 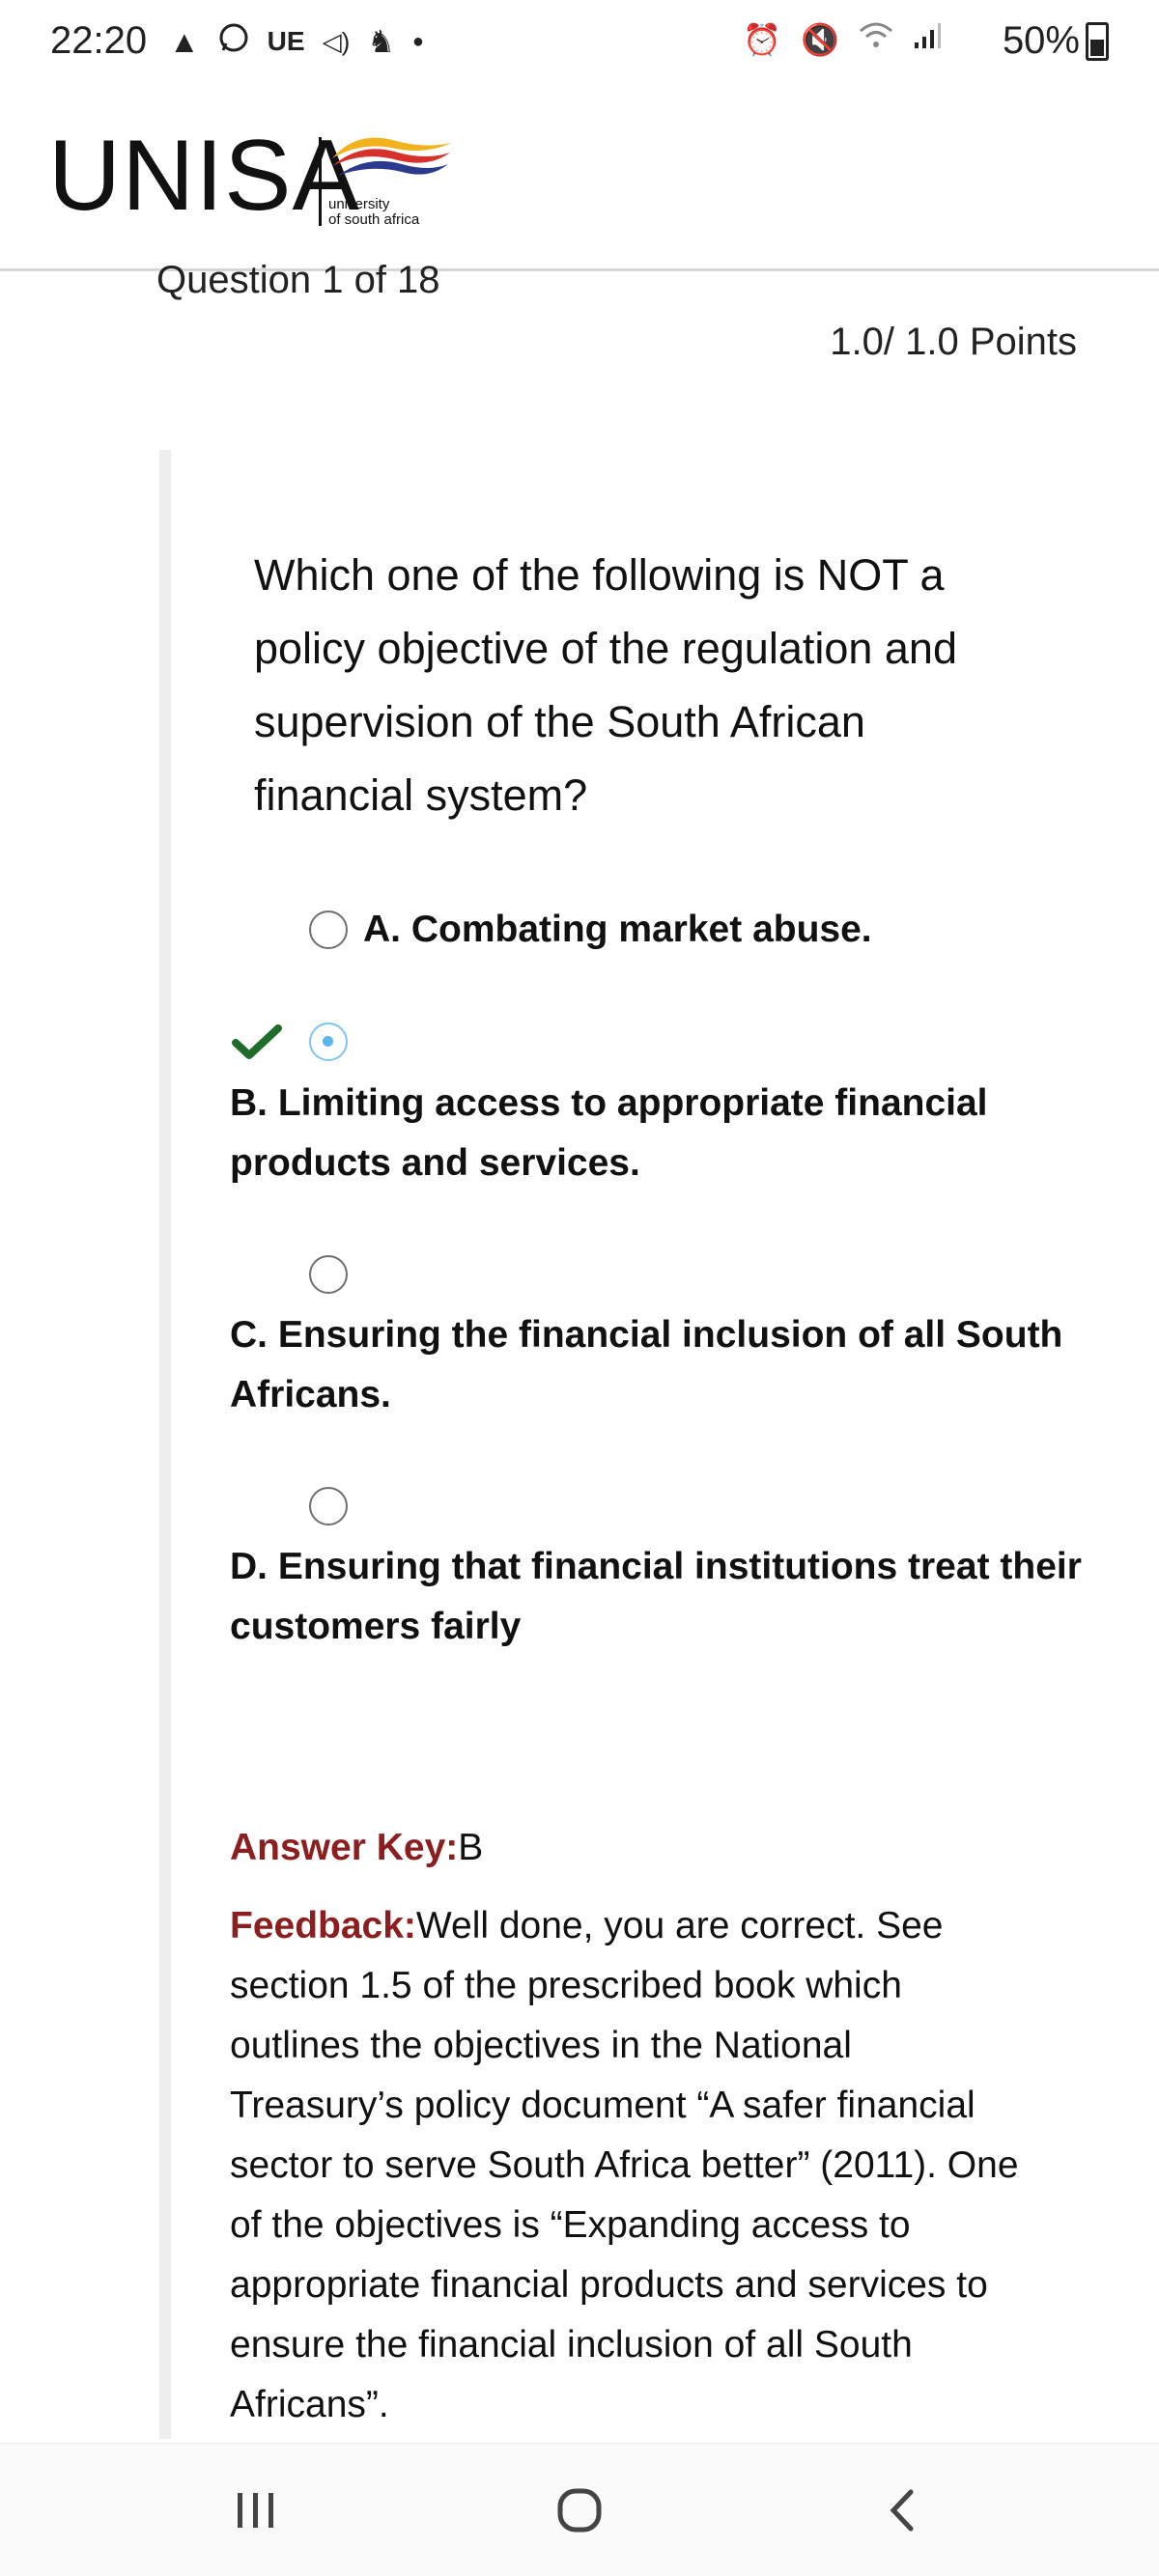 What do you see at coordinates (323, 1926) in the screenshot?
I see `feedback-label: Feedback:` at bounding box center [323, 1926].